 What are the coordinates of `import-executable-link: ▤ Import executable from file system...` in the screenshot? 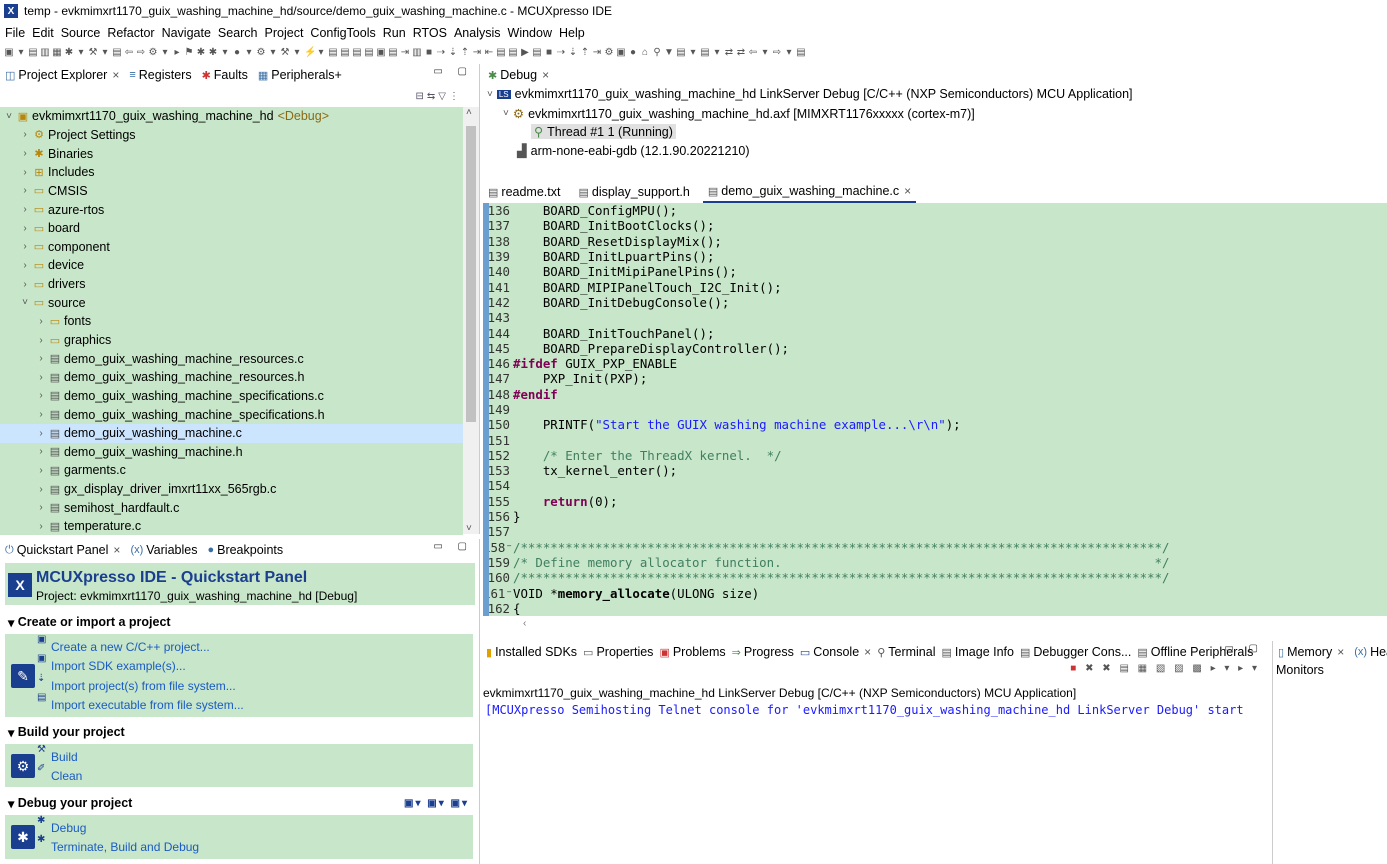 It's located at (140, 702).